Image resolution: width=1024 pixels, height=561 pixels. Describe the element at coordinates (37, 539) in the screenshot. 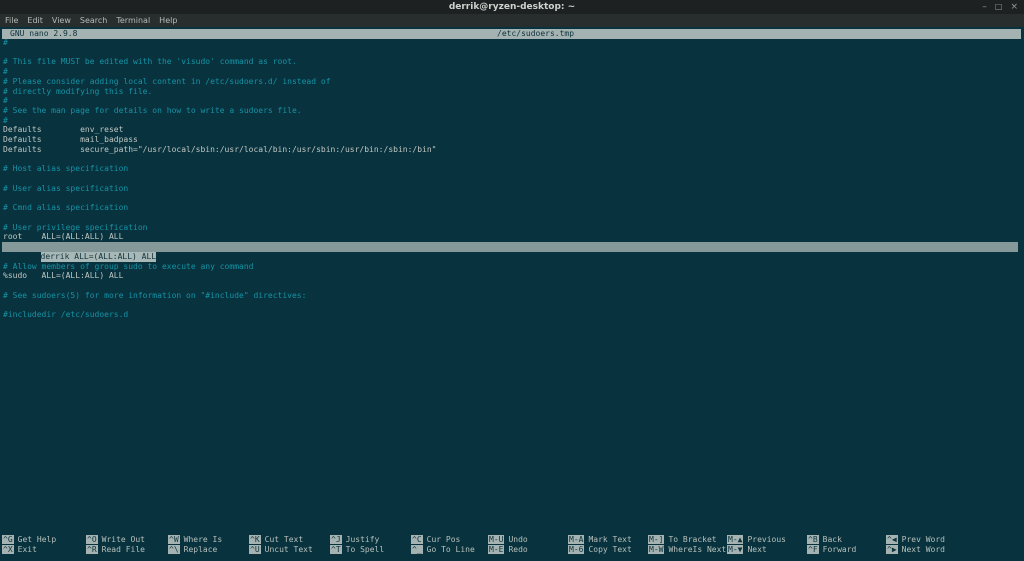

I see `shortcut-label: Get Help` at that location.